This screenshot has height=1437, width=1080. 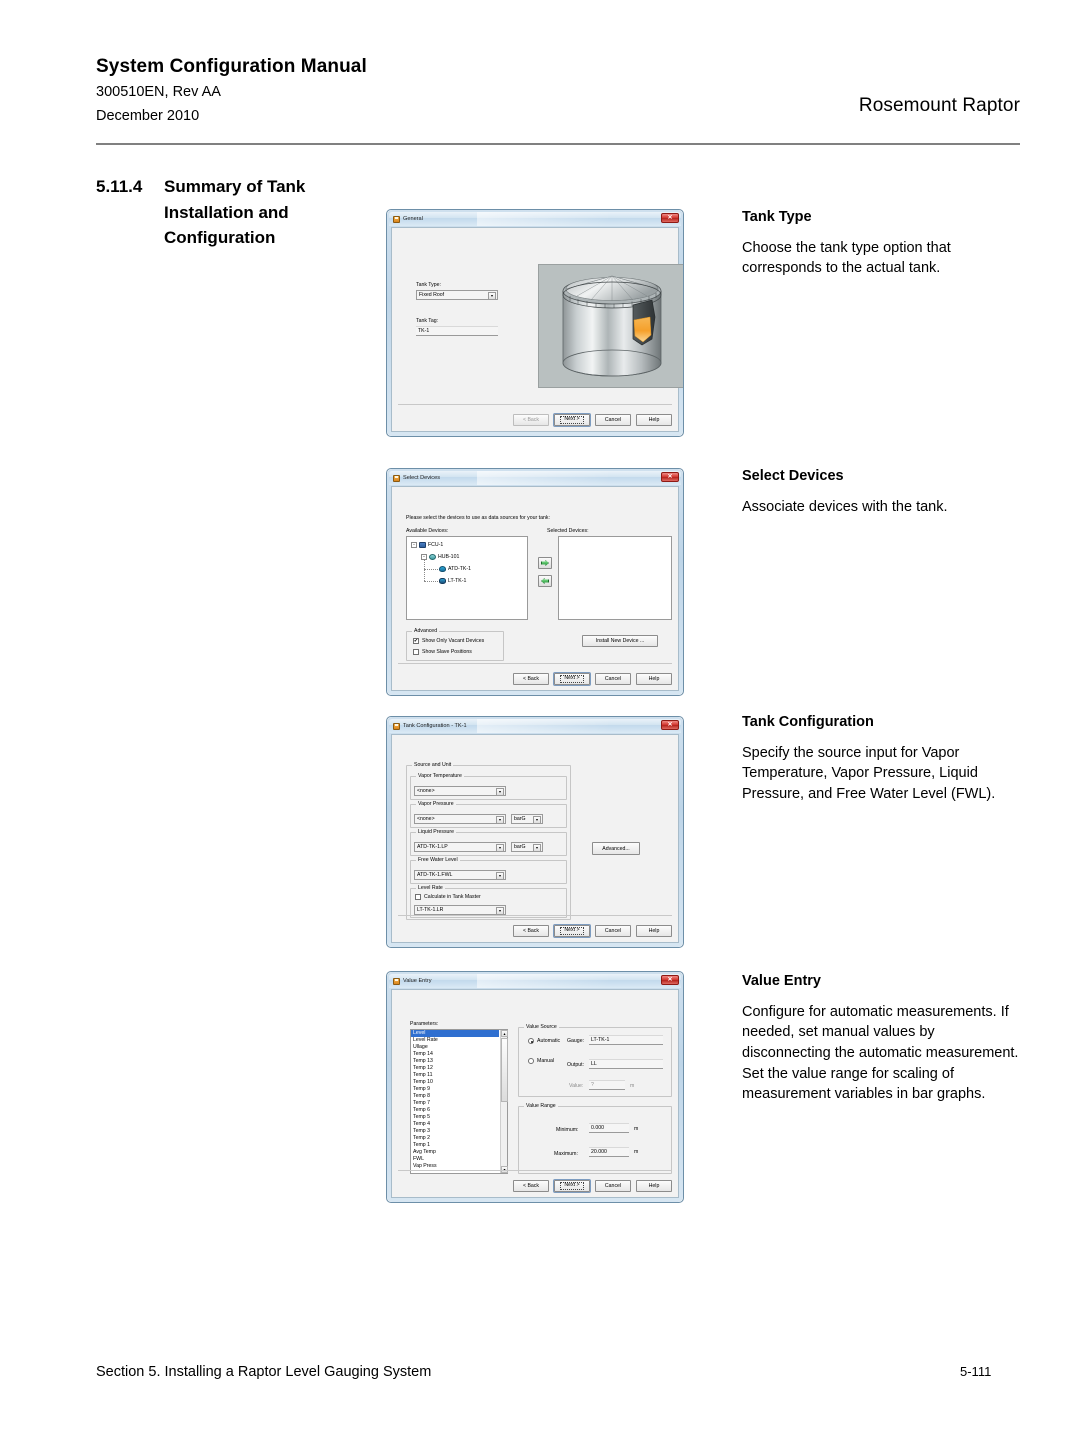 What do you see at coordinates (455, 1103) in the screenshot?
I see `list-item: Temp 7` at bounding box center [455, 1103].